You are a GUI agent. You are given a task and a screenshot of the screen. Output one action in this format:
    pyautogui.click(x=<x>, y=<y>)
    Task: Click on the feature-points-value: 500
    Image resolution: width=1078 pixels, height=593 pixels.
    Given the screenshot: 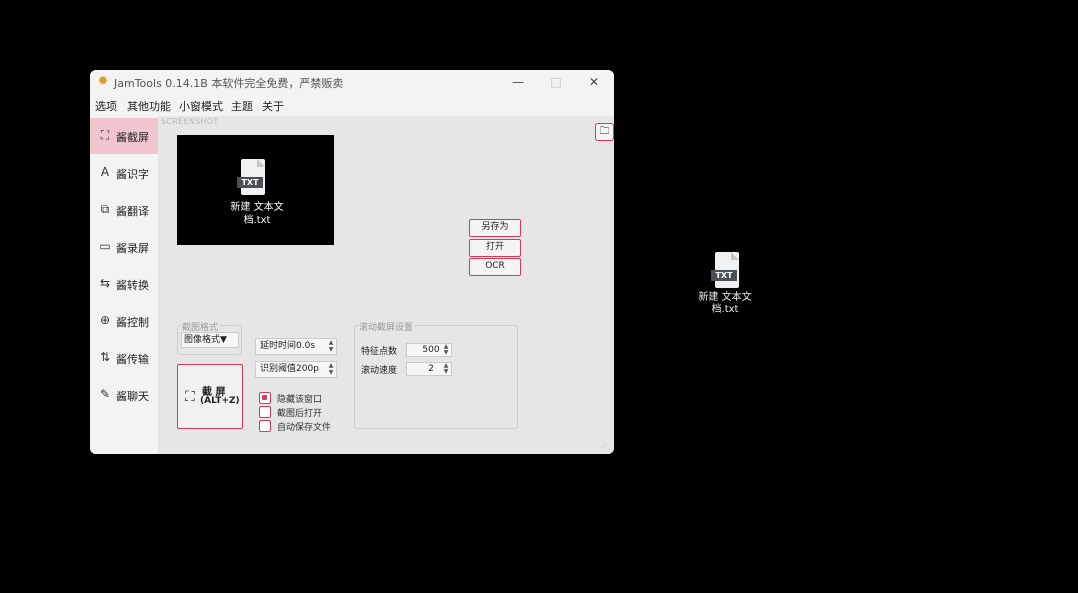 What is the action you would take?
    pyautogui.click(x=431, y=350)
    